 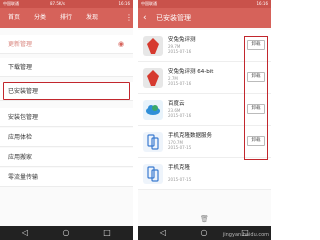 I want to click on app-header: 首页 分类 排行 发现 ⋮, so click(x=66, y=18).